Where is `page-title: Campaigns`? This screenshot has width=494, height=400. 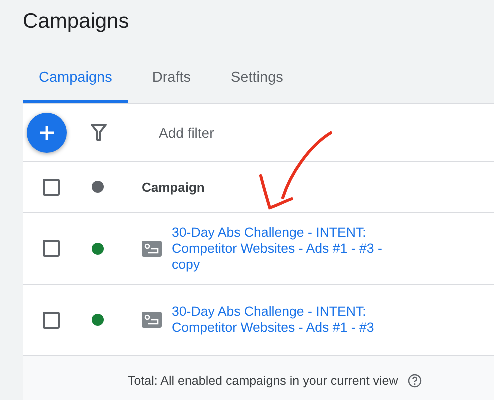
page-title: Campaigns is located at coordinates (76, 22).